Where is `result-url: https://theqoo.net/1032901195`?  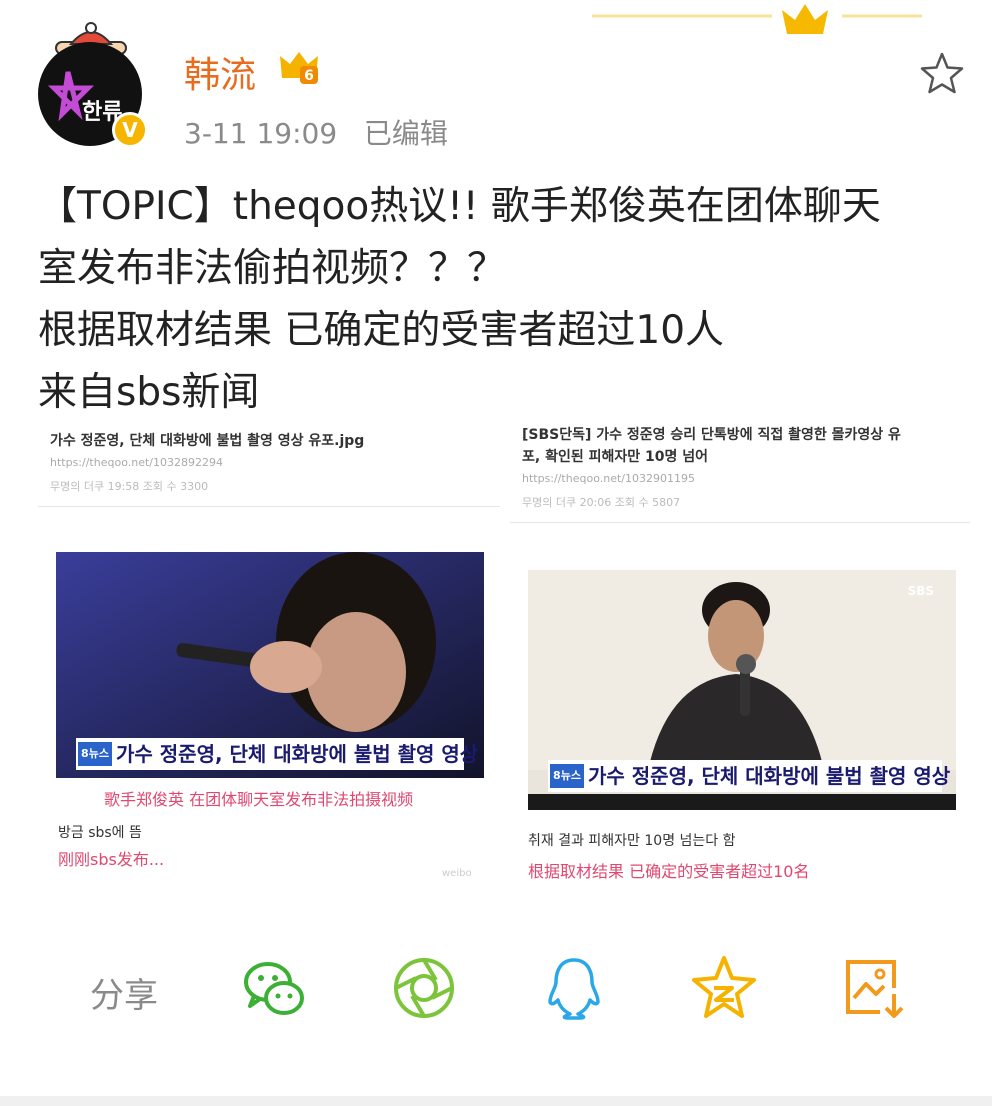 result-url: https://theqoo.net/1032901195 is located at coordinates (608, 478).